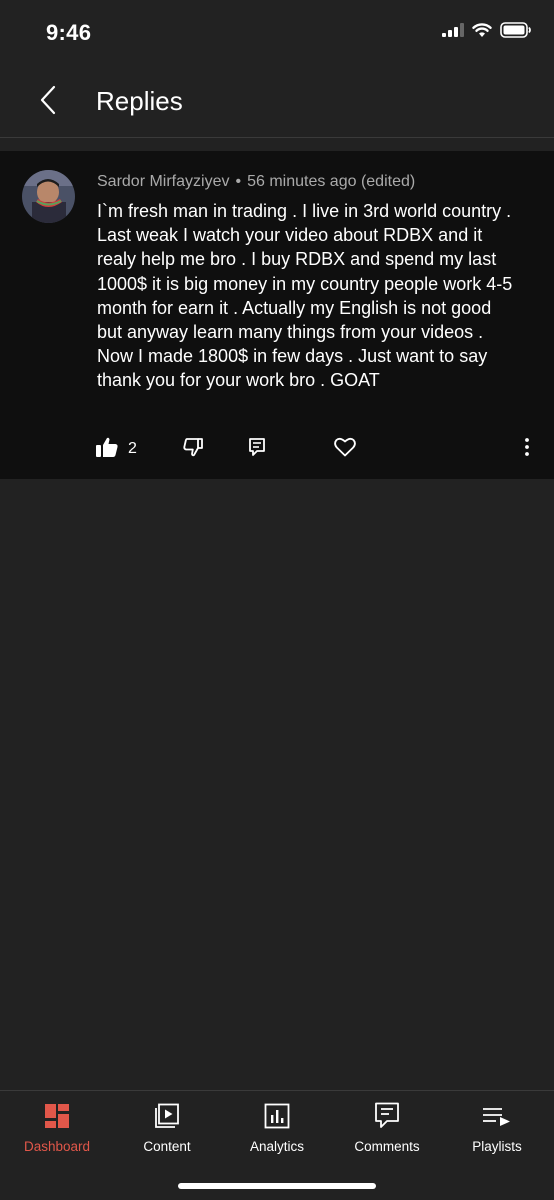 Image resolution: width=554 pixels, height=1200 pixels. I want to click on nav-item-content: Content, so click(167, 1131).